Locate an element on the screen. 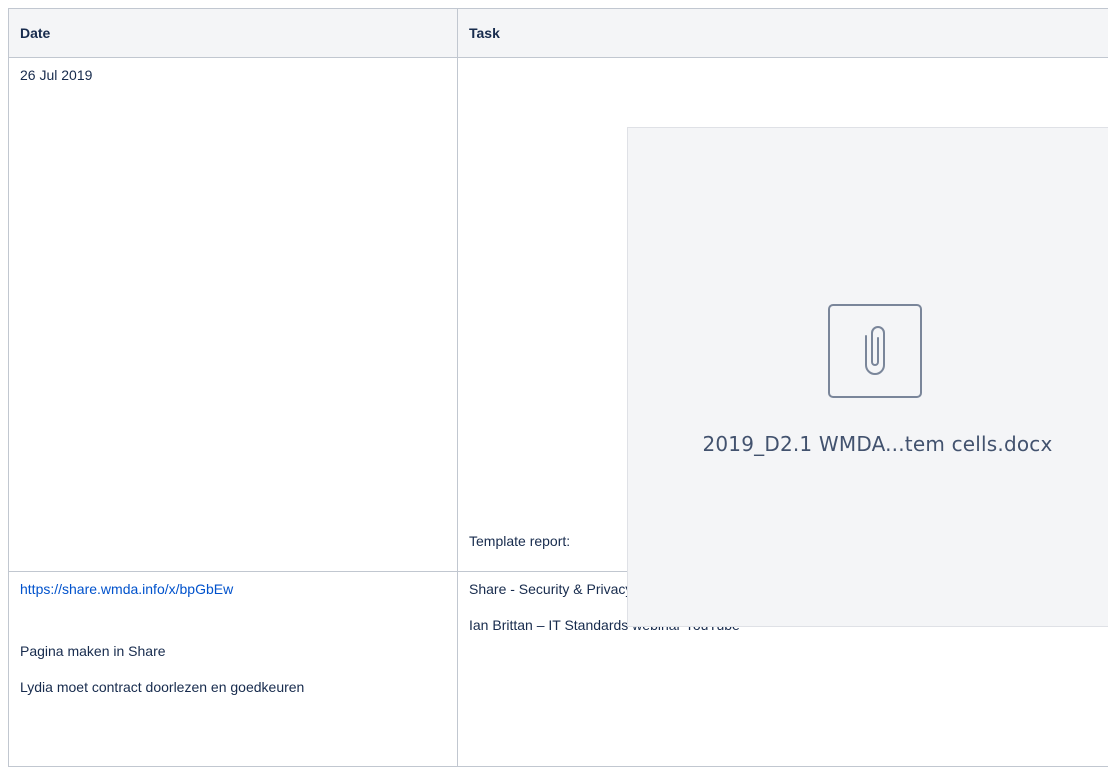  paperclip-icon-glyph is located at coordinates (875, 350).